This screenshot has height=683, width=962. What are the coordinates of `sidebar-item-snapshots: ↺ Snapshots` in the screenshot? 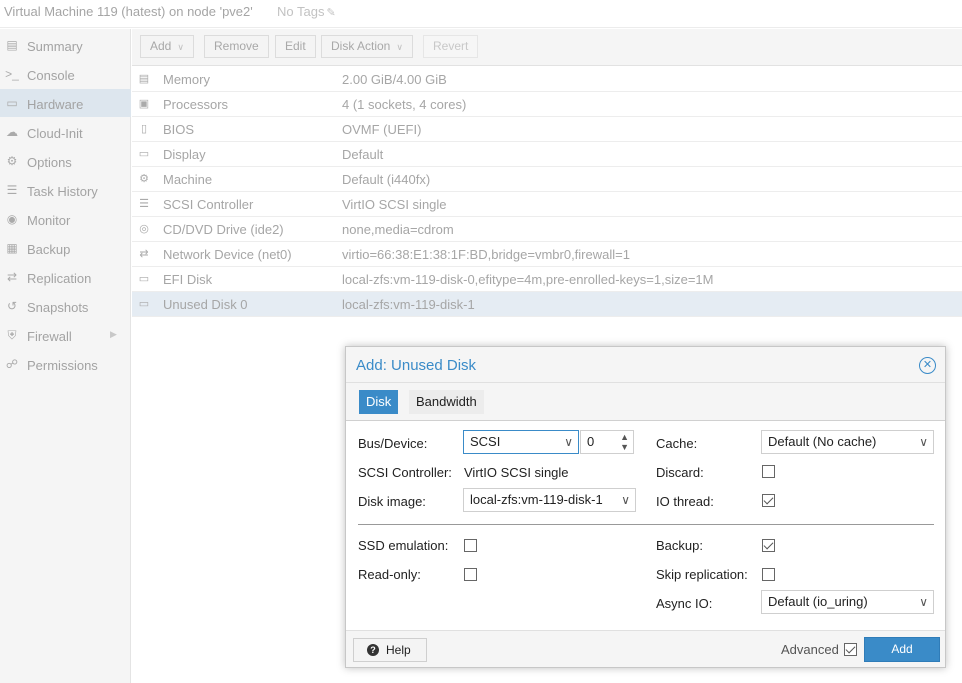 It's located at (65, 306).